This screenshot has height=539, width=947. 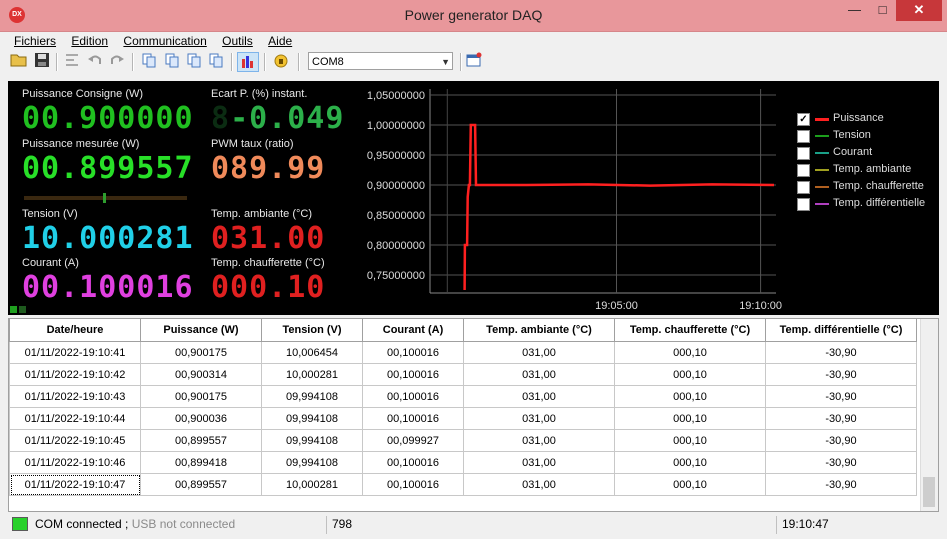 I want to click on table-cell: 01/11/2022-19:10:41, so click(x=75, y=352).